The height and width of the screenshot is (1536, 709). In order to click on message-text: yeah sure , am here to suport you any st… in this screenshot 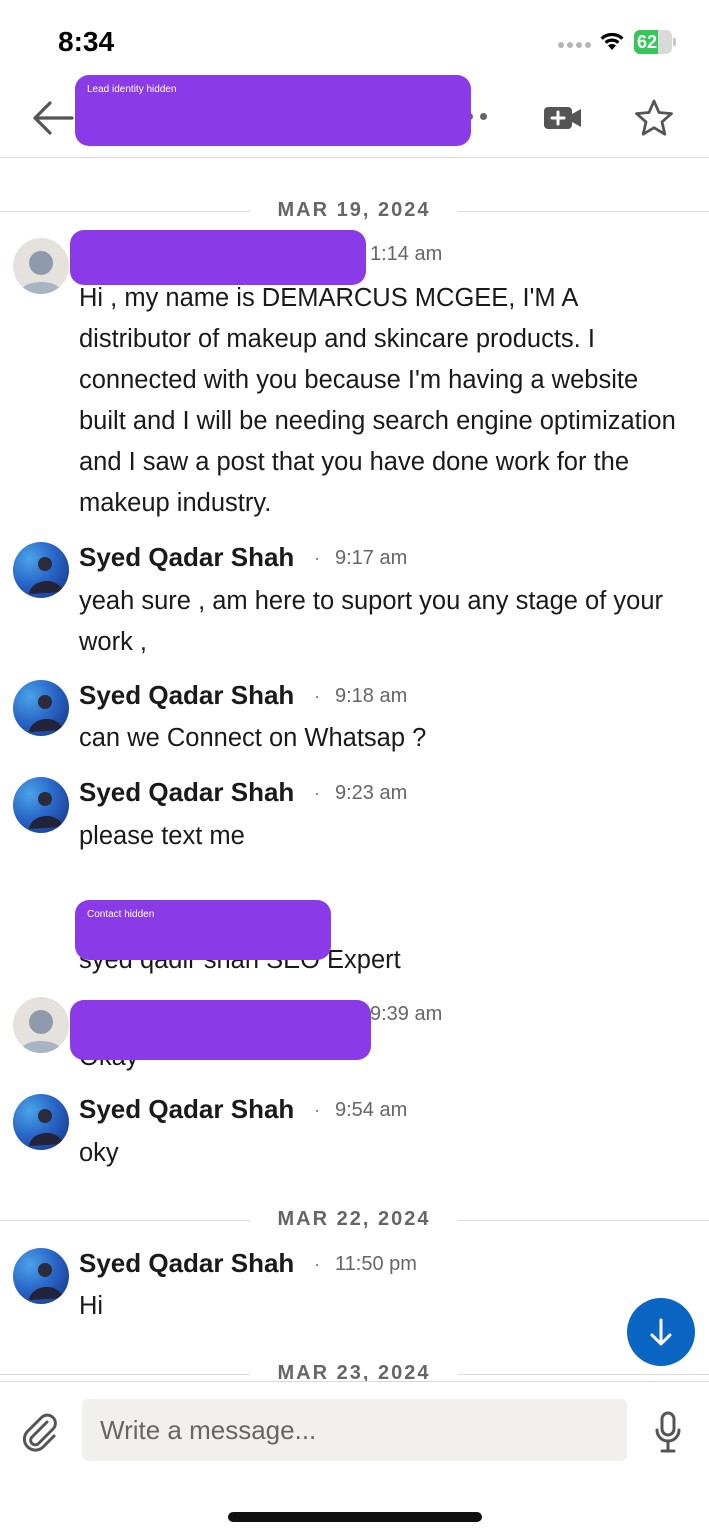, I will do `click(371, 621)`.